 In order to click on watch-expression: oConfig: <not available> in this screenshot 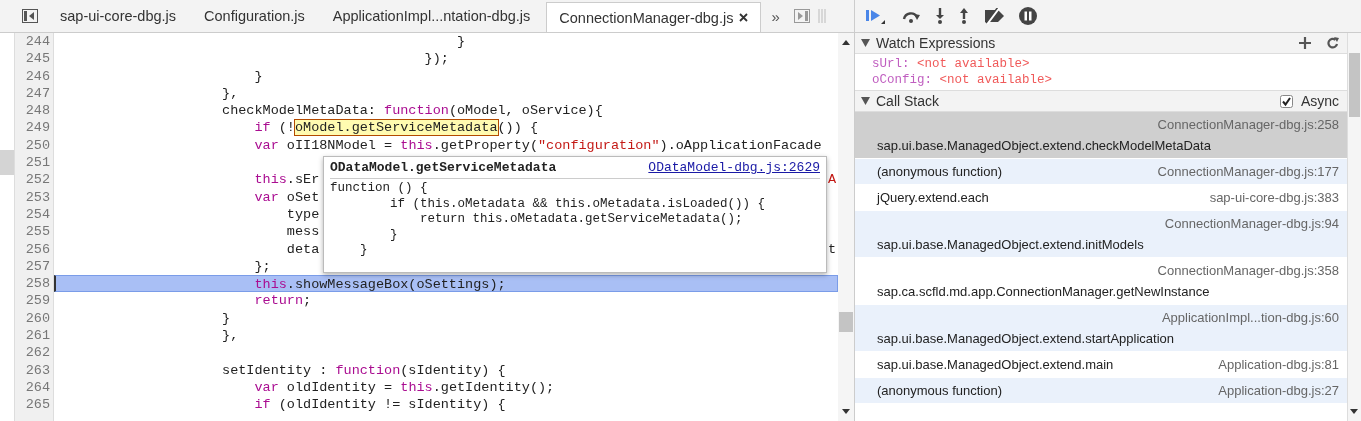, I will do `click(1109, 80)`.